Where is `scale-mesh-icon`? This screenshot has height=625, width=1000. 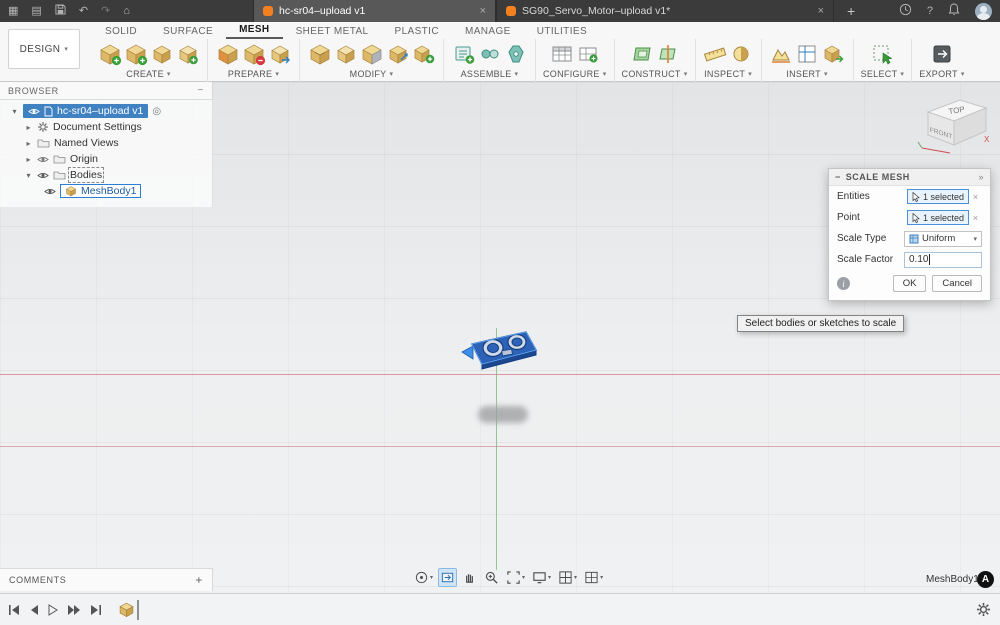 scale-mesh-icon is located at coordinates (397, 54).